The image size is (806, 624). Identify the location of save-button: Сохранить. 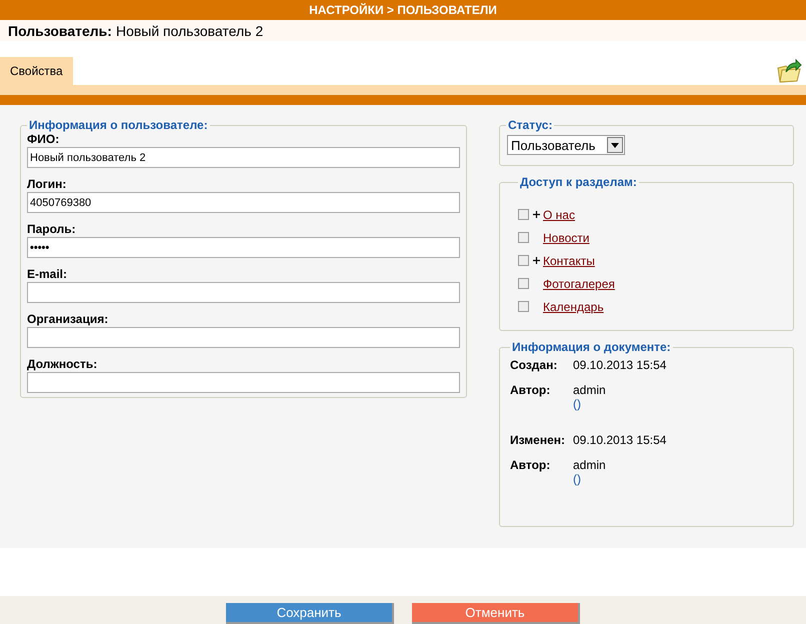
(310, 613).